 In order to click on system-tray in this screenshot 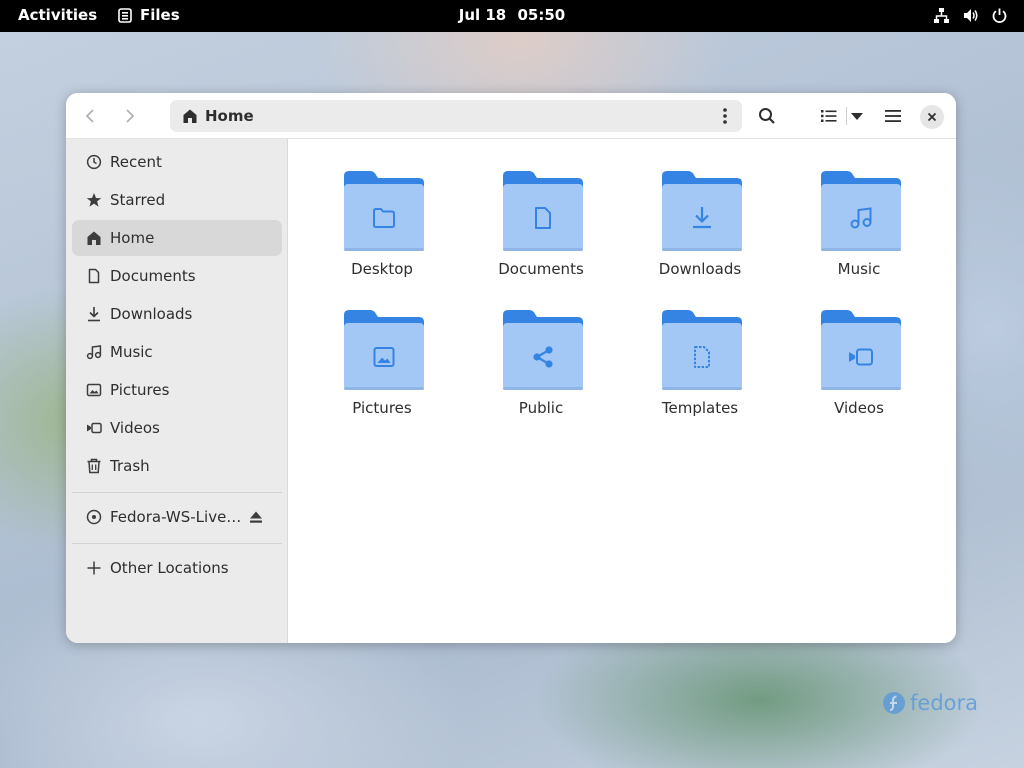, I will do `click(970, 15)`.